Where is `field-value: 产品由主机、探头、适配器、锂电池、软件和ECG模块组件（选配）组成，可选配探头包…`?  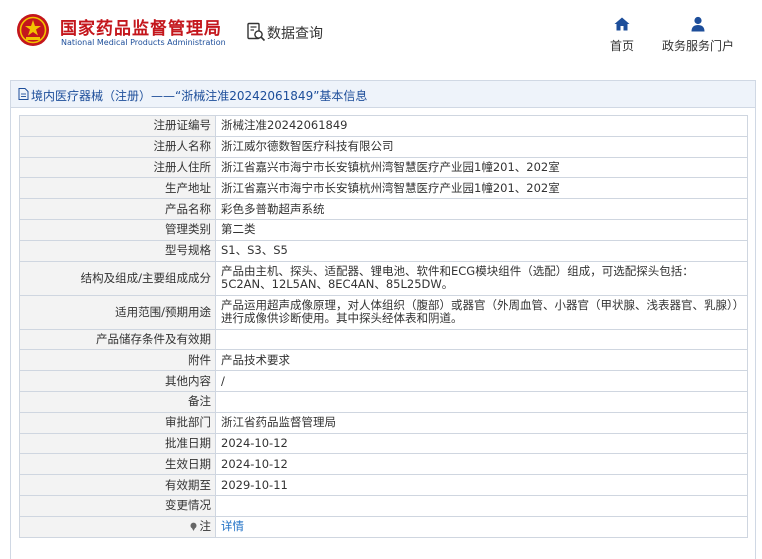
field-value: 产品由主机、探头、适配器、锂电池、软件和ECG模块组件（选配）组成，可选配探头包… is located at coordinates (481, 278).